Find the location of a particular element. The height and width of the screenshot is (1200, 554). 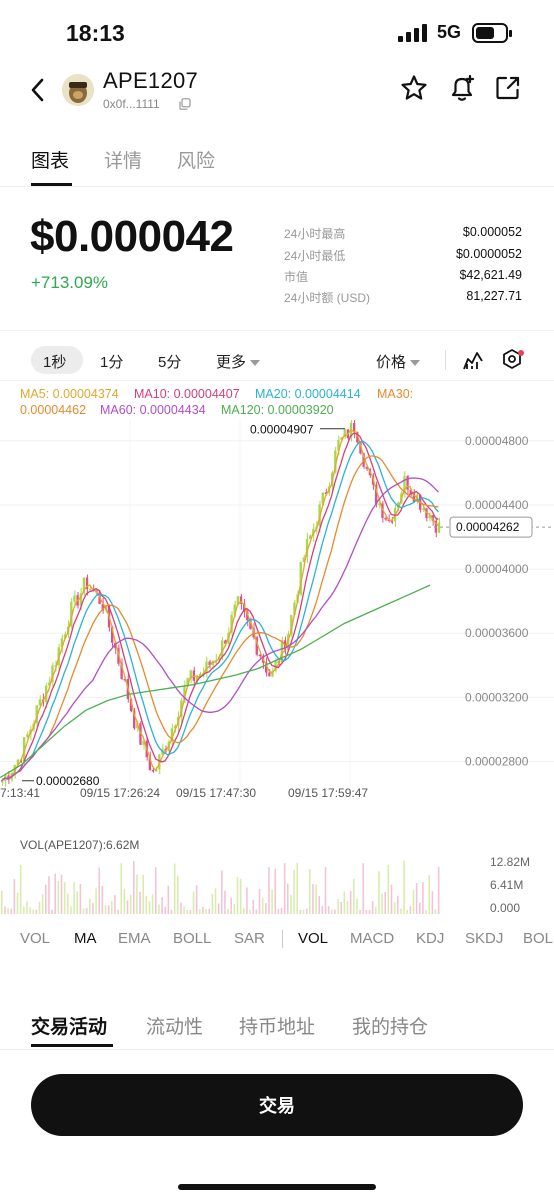

battery-icon is located at coordinates (492, 33).